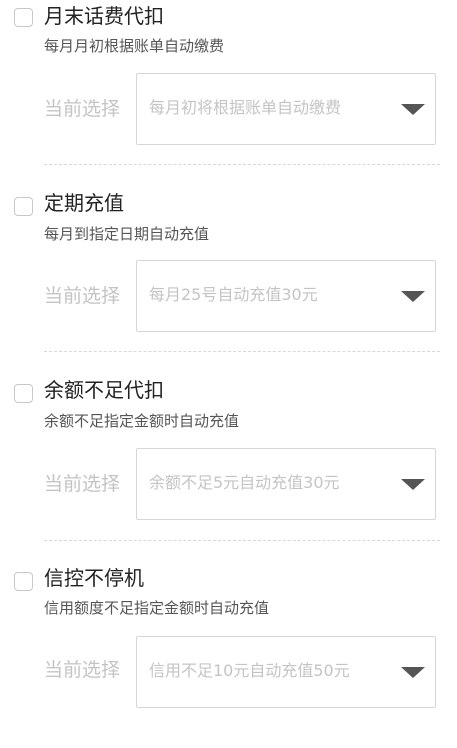 This screenshot has height=748, width=457. Describe the element at coordinates (127, 234) in the screenshot. I see `option-description: 每月到指定日期自动充值` at that location.